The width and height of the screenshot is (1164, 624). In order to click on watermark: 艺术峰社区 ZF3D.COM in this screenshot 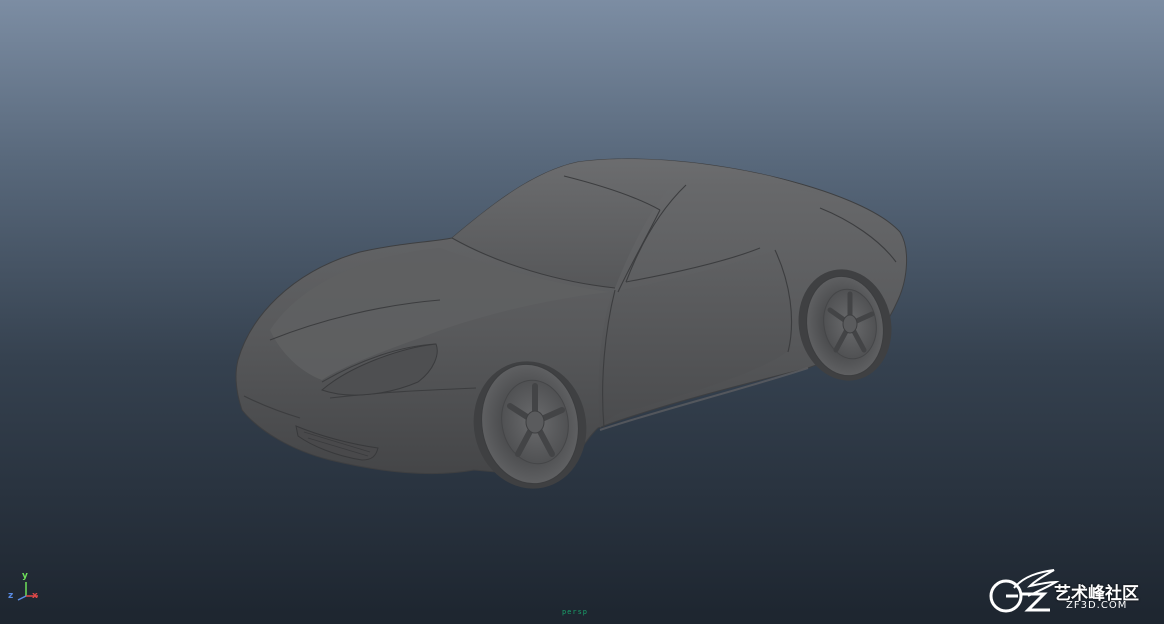, I will do `click(1074, 591)`.